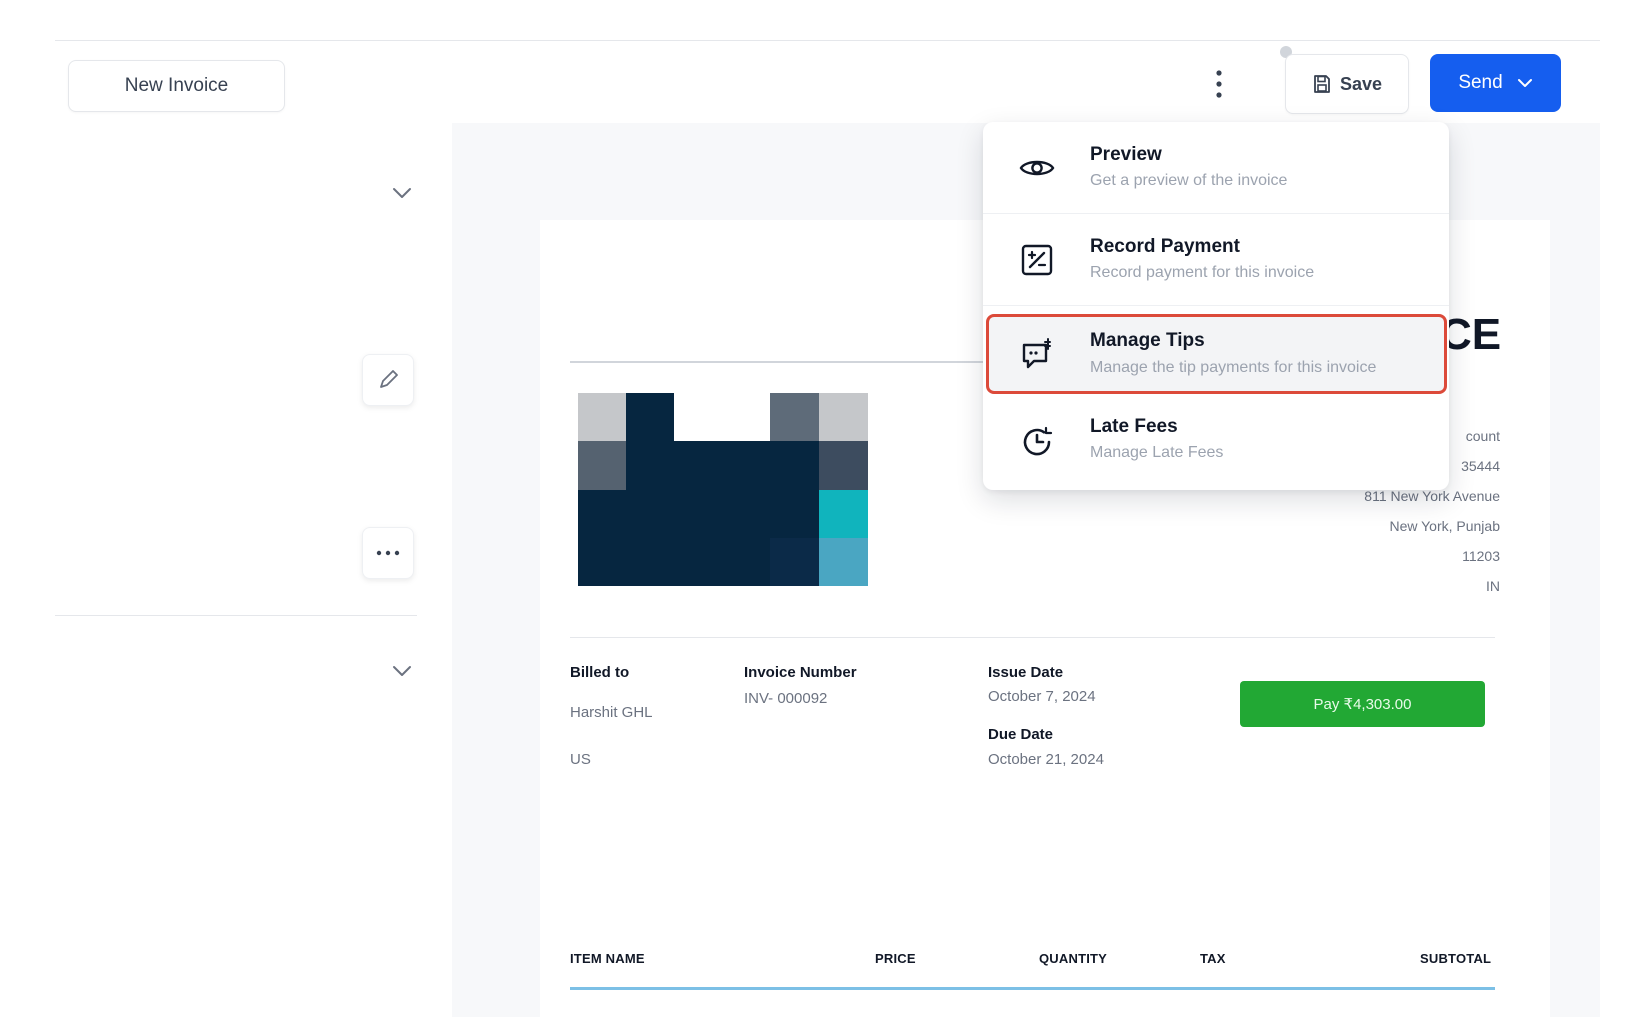 The width and height of the screenshot is (1632, 1017). What do you see at coordinates (1213, 958) in the screenshot?
I see `column-header-tax: TAX` at bounding box center [1213, 958].